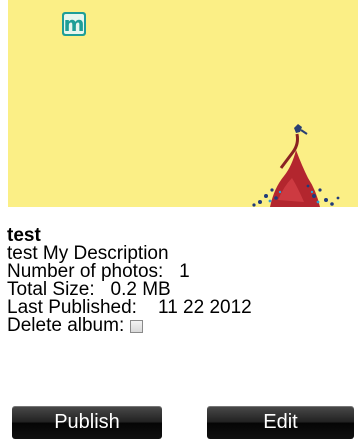 Image resolution: width=360 pixels, height=439 pixels. I want to click on edit-button: Edit, so click(280, 422).